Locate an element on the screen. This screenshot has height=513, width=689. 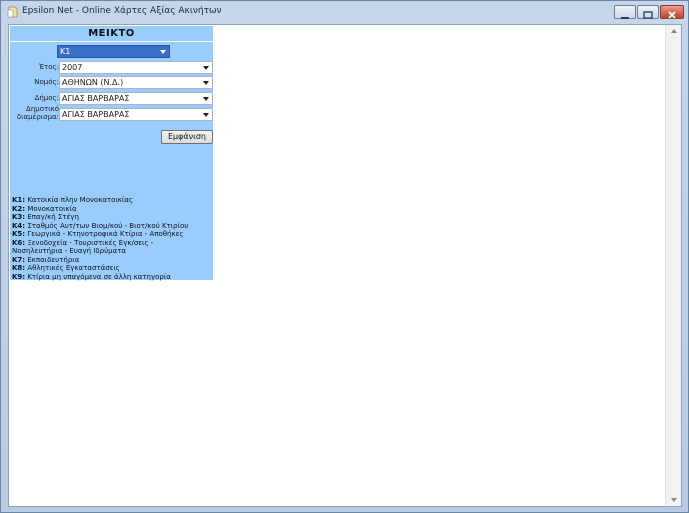
municipality-label: Δήμος: is located at coordinates (46, 98).